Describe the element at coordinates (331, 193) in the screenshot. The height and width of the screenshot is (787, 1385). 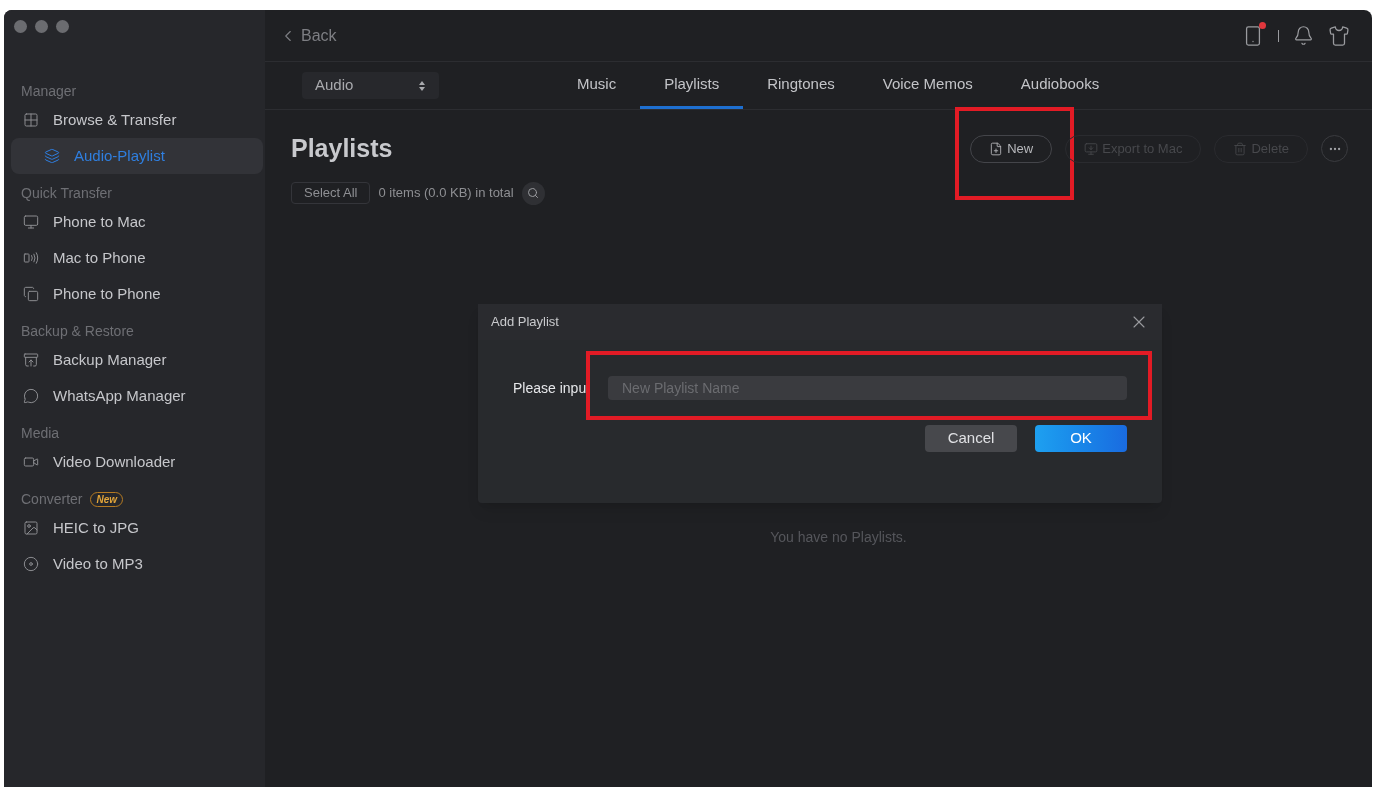
I see `select-all-button: Select All` at that location.